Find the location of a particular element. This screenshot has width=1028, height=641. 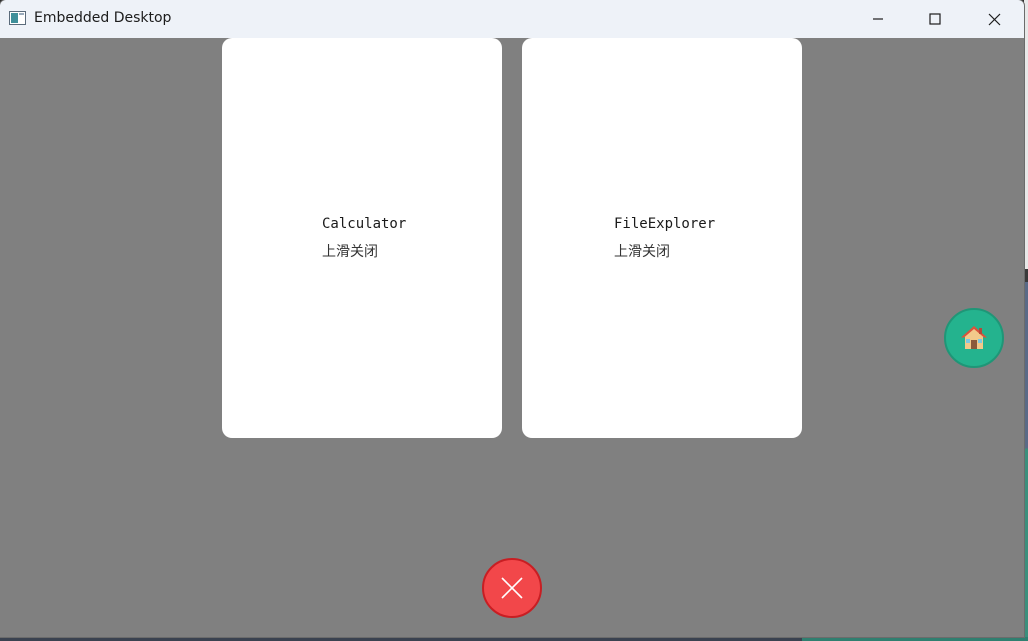

app-window-icon is located at coordinates (17, 18).